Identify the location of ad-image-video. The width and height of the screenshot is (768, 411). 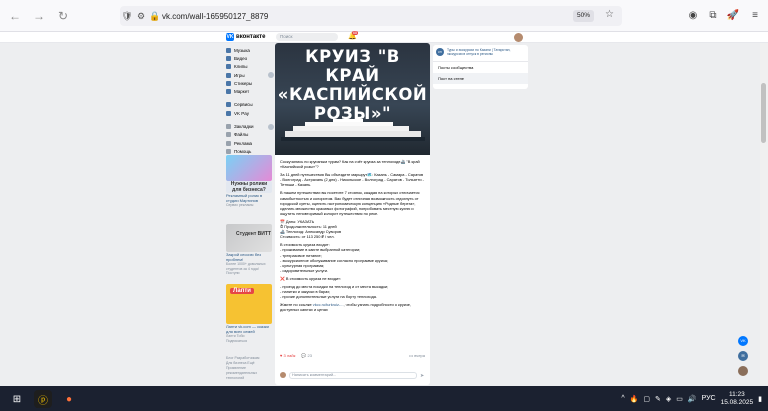
(249, 168).